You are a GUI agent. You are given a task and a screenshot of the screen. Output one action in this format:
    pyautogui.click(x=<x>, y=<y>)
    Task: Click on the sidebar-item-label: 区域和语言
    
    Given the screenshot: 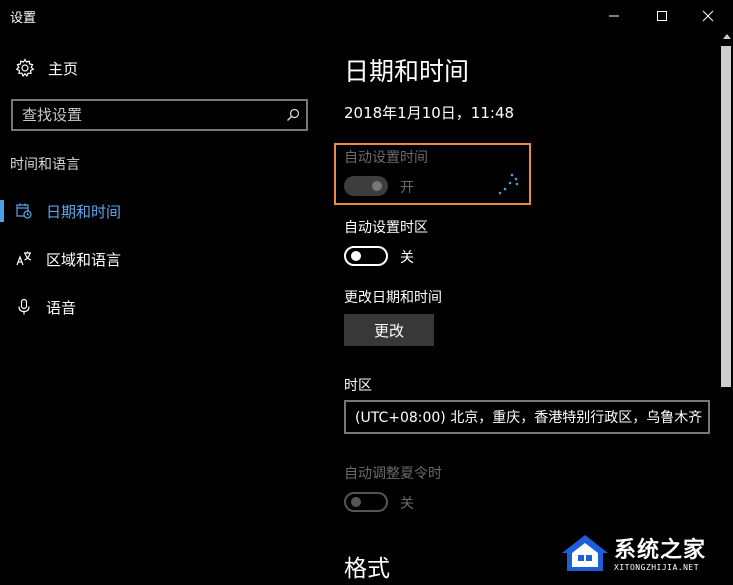 What is the action you would take?
    pyautogui.click(x=84, y=260)
    